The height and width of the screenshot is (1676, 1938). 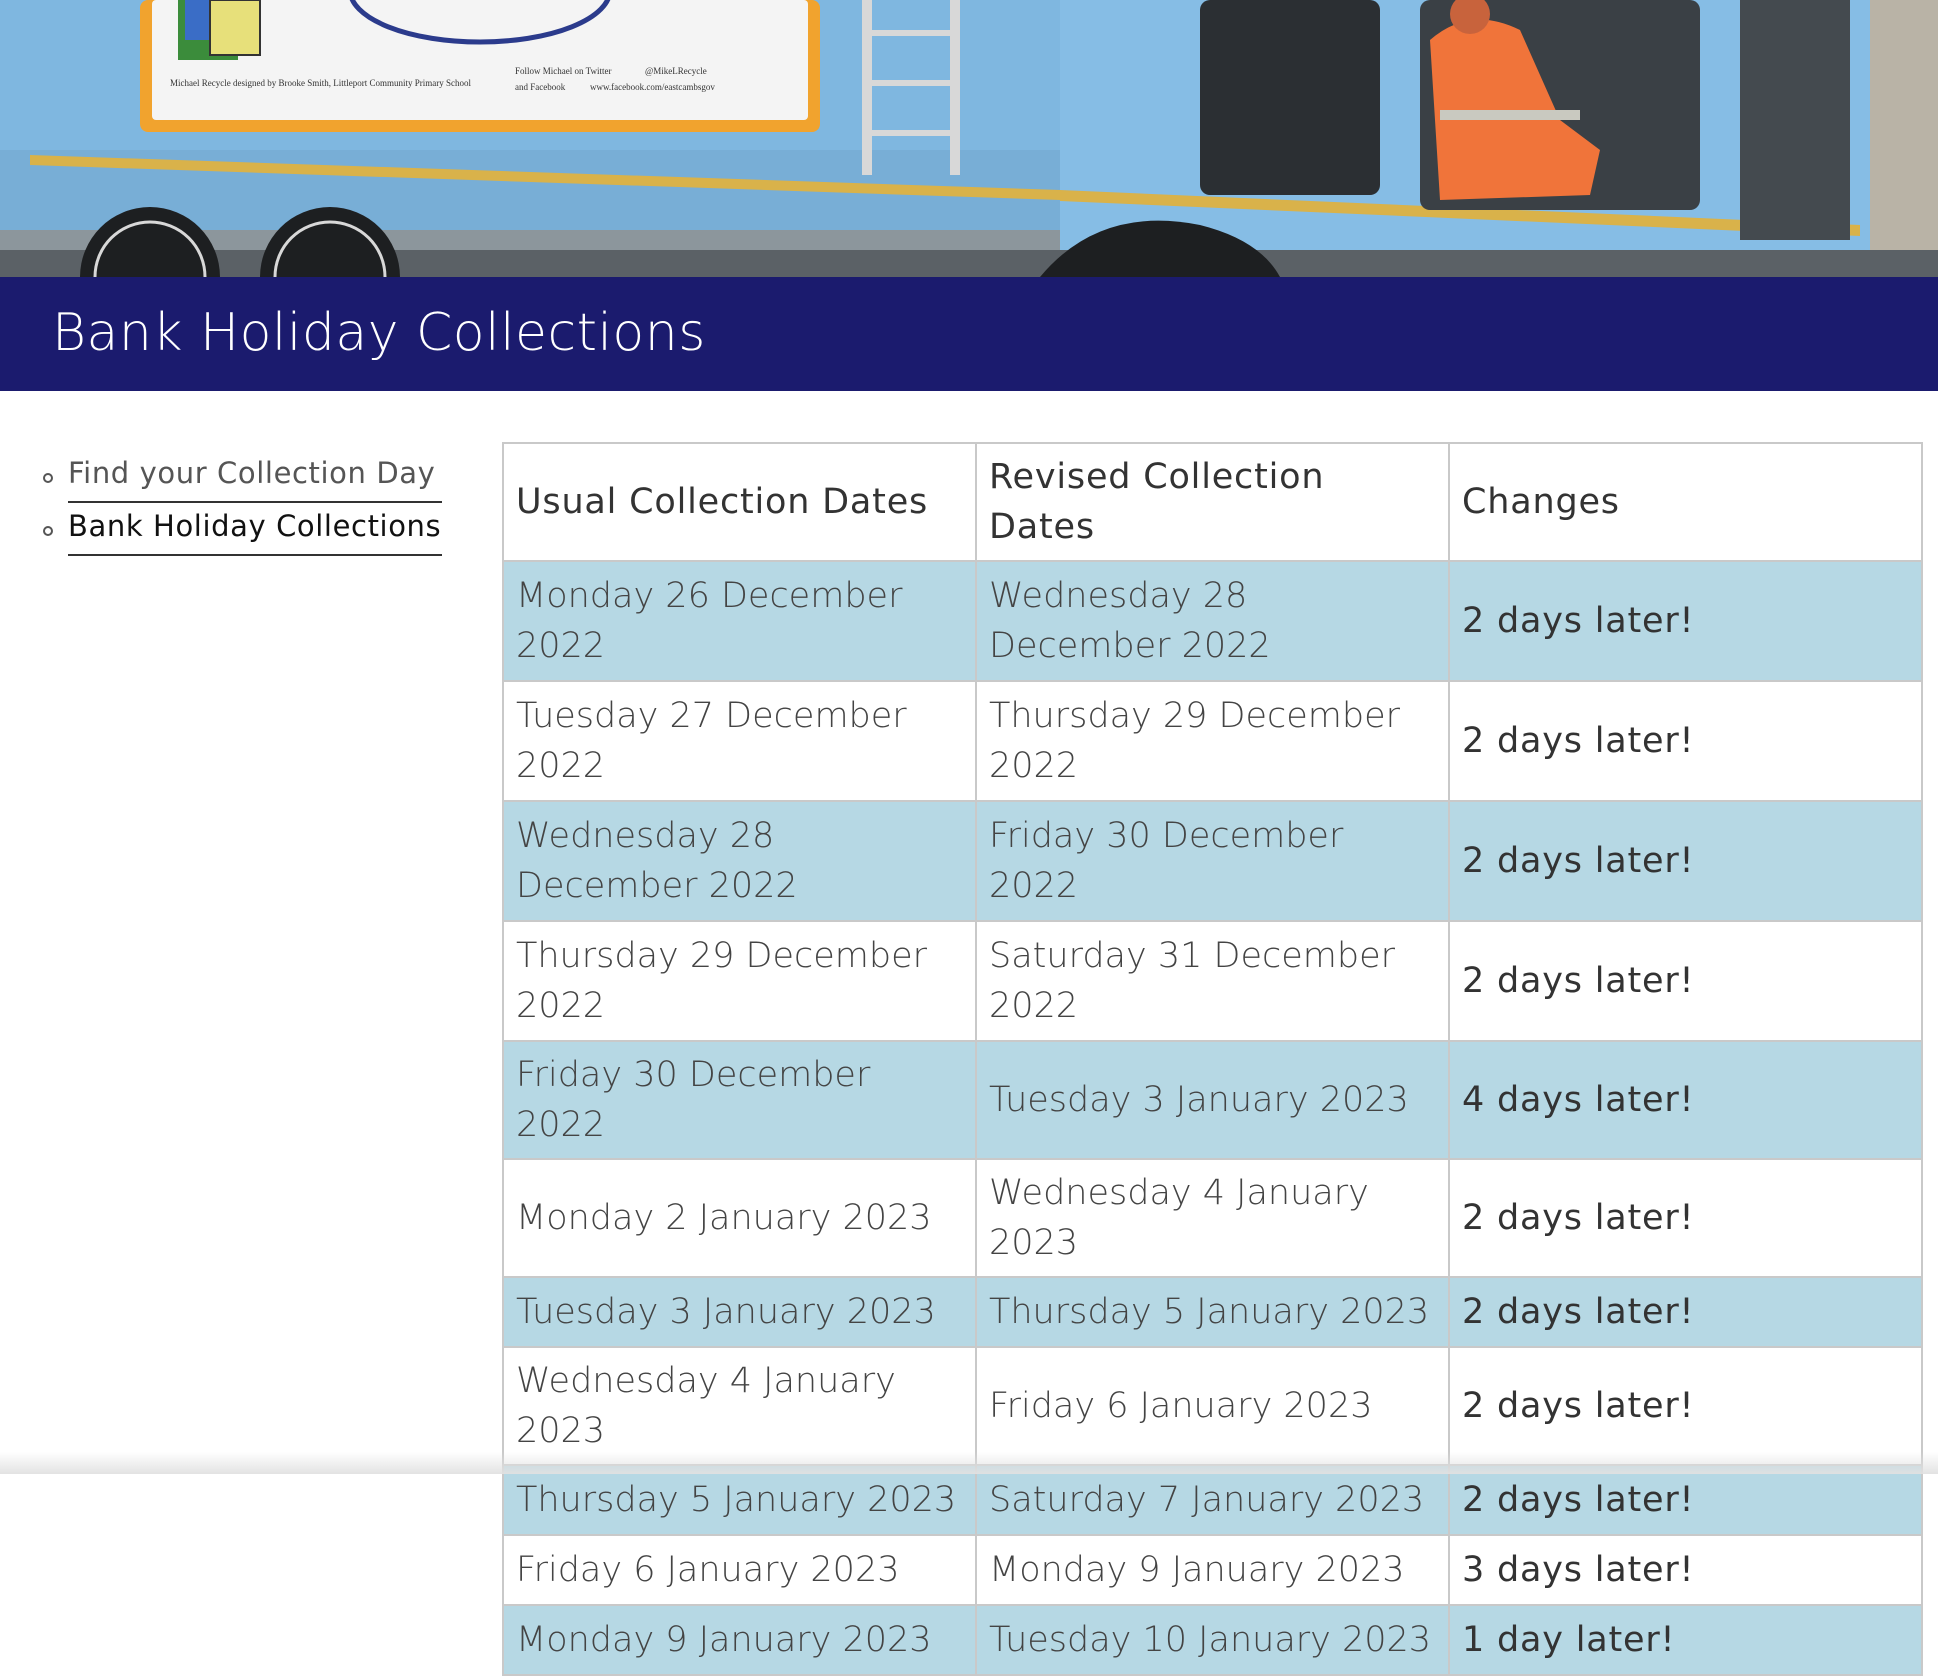 What do you see at coordinates (739, 502) in the screenshot?
I see `header-usual-dates: Usual Collection Dates` at bounding box center [739, 502].